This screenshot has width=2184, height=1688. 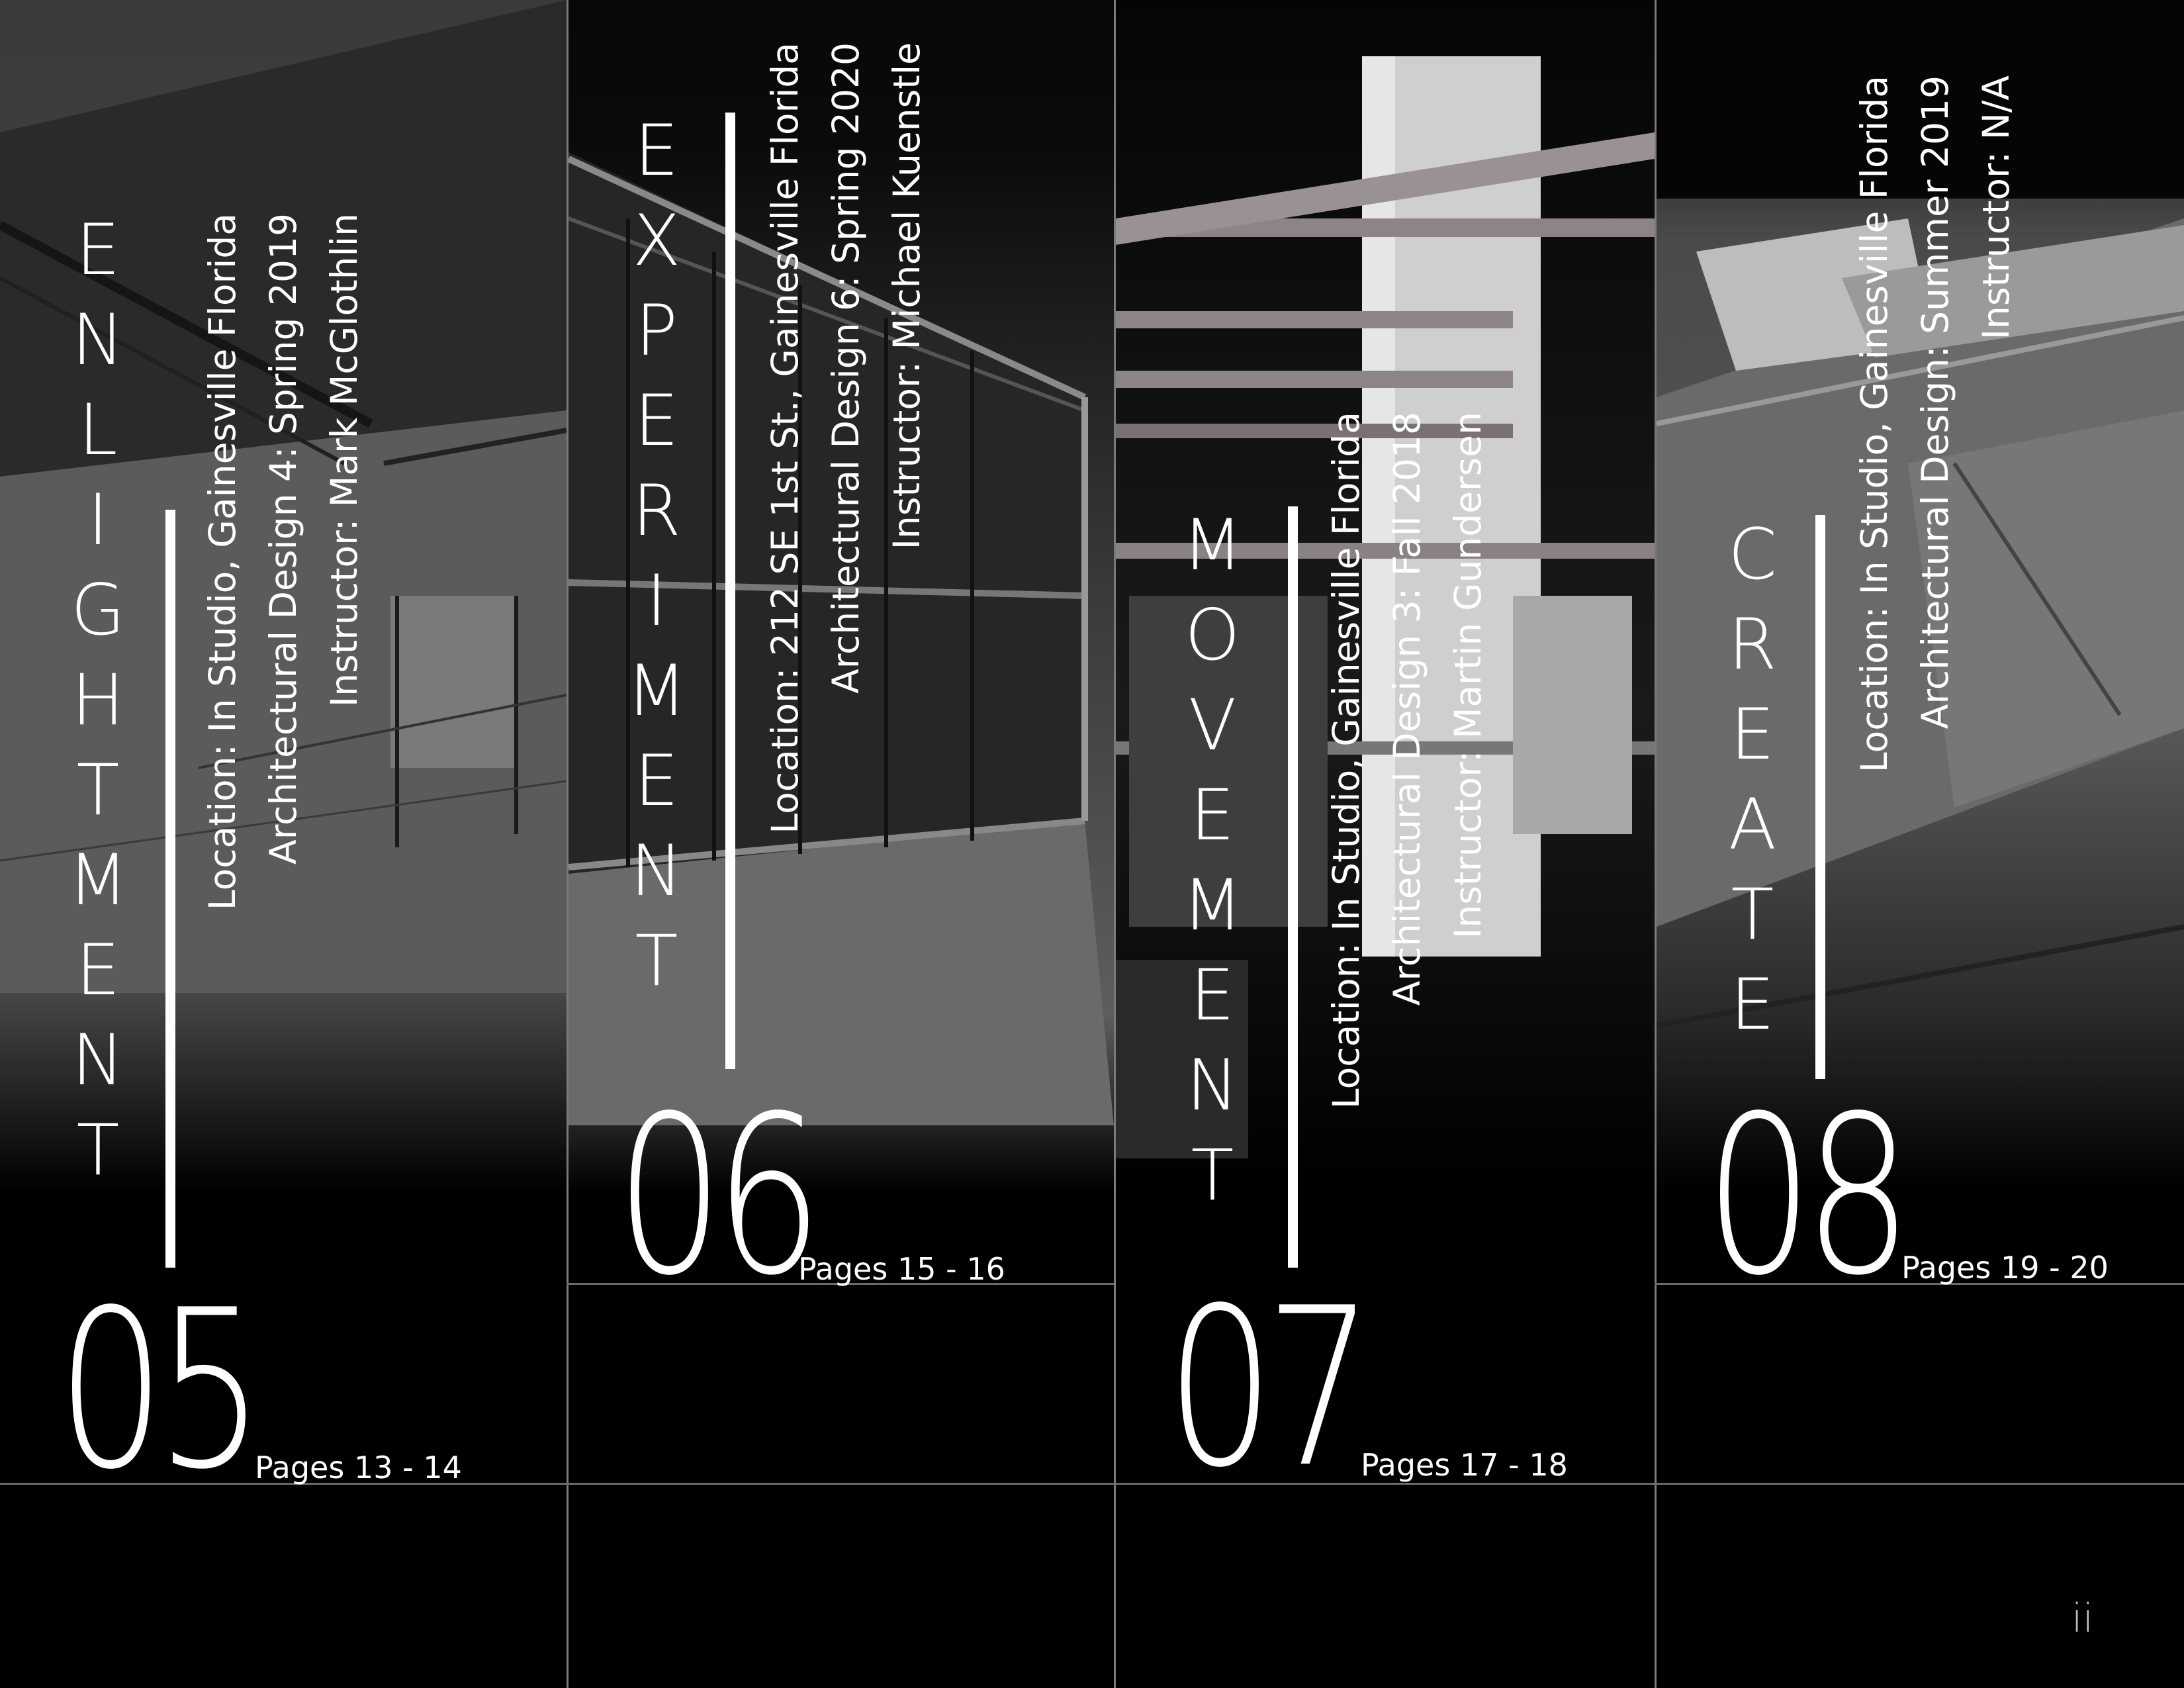 What do you see at coordinates (1996, 207) in the screenshot?
I see `instructor-text: Instructor: N/A` at bounding box center [1996, 207].